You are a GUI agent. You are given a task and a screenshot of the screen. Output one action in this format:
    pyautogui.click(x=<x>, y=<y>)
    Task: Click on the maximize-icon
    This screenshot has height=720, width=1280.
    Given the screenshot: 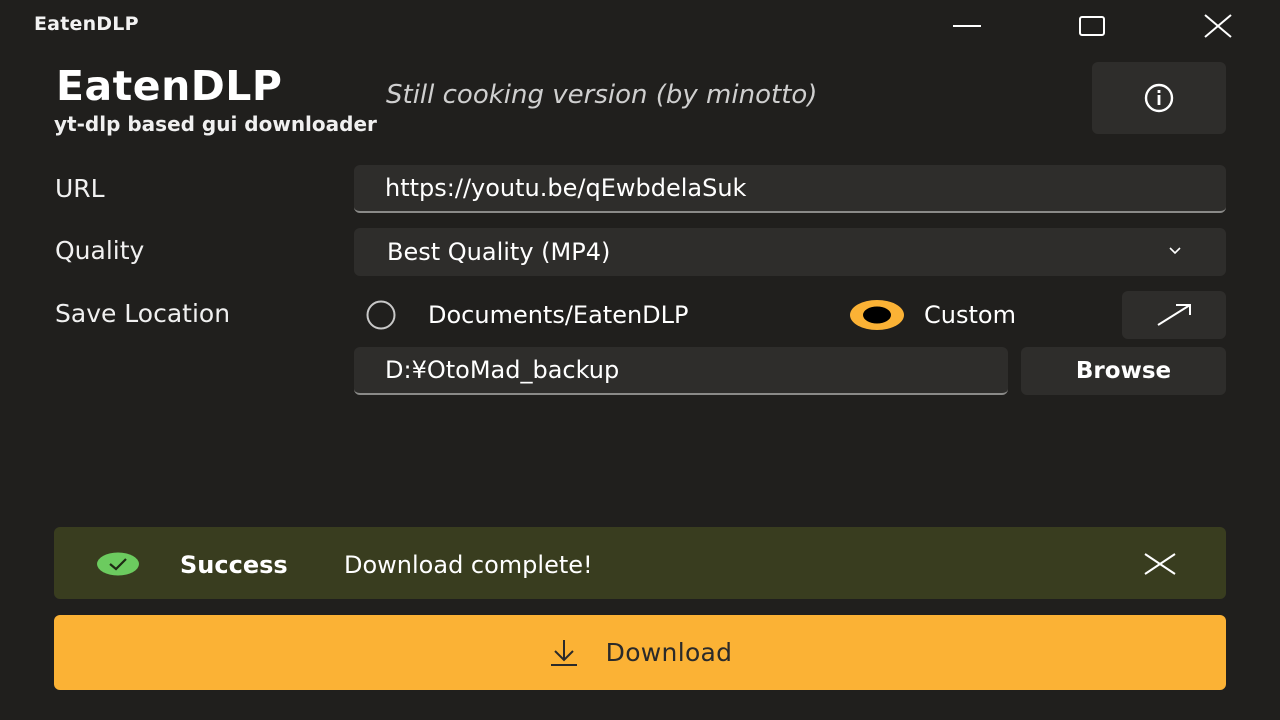 What is the action you would take?
    pyautogui.click(x=1092, y=26)
    